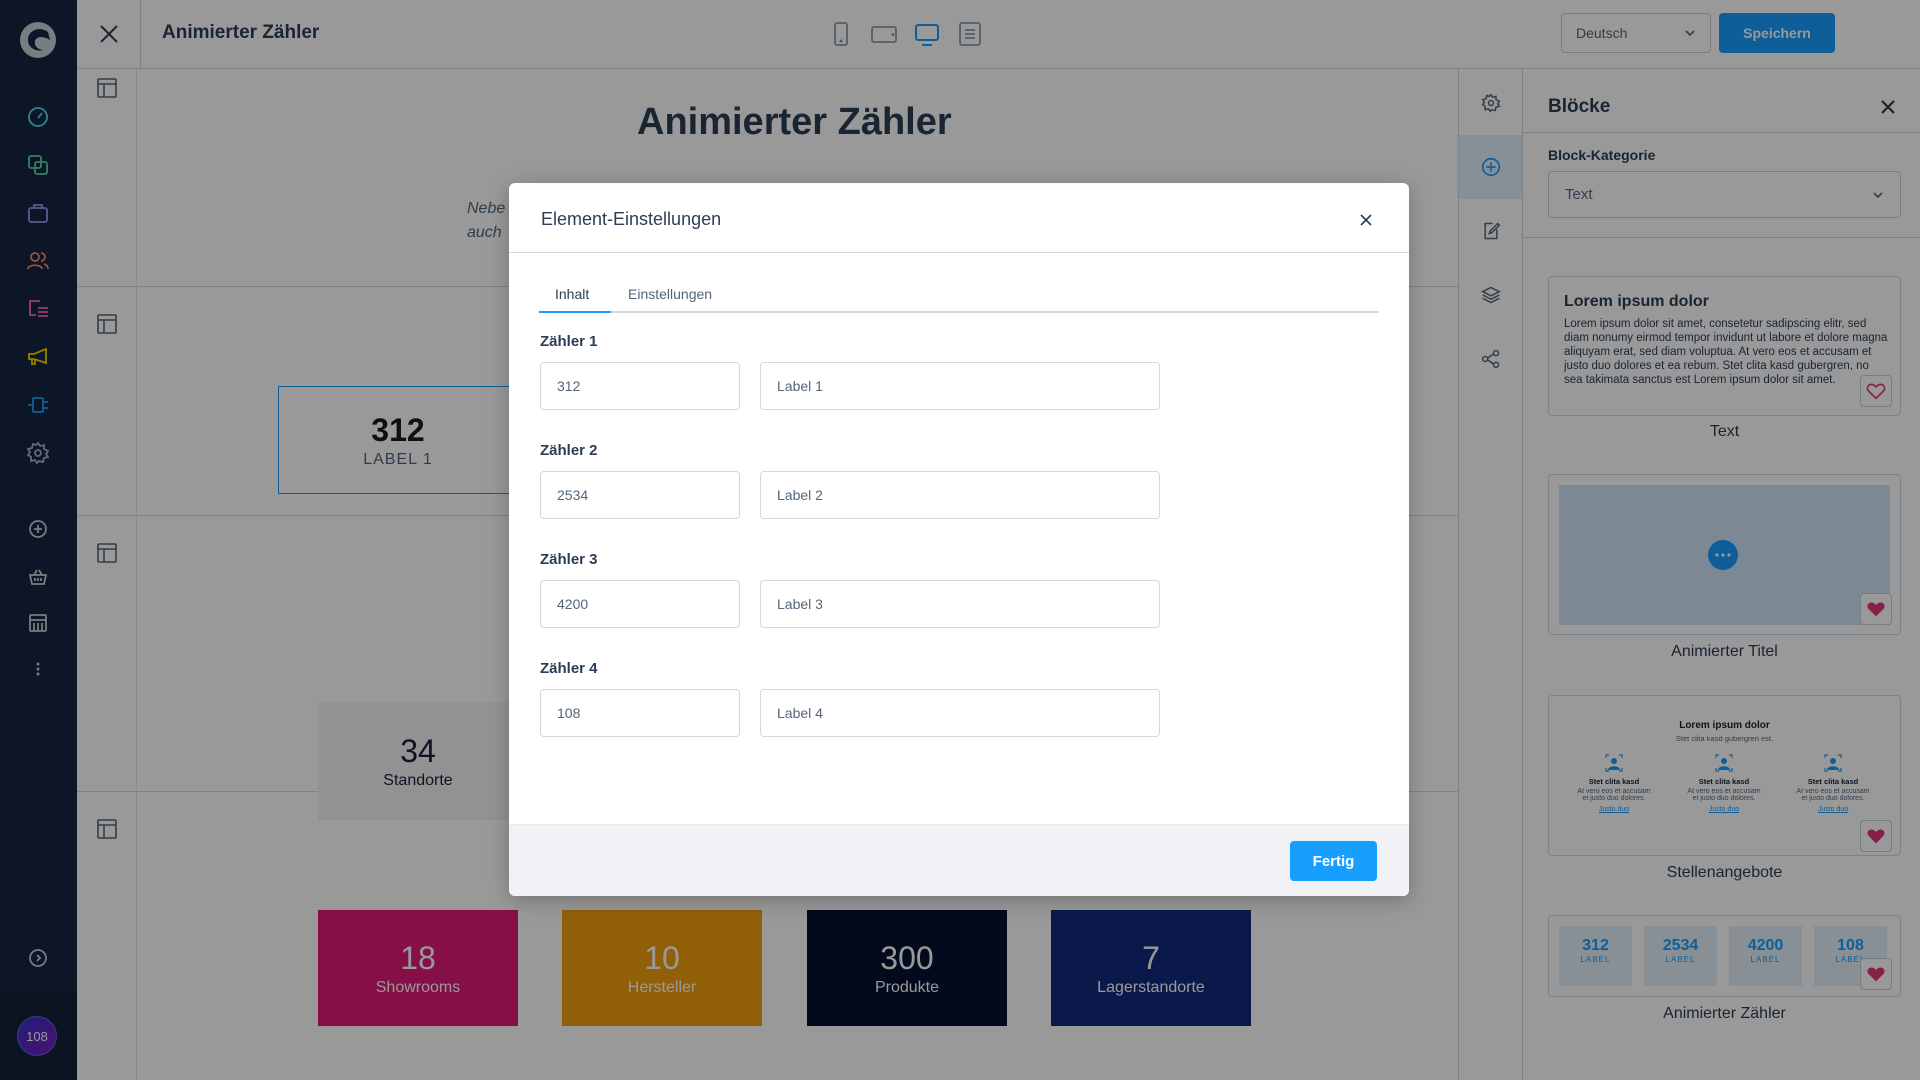 The width and height of the screenshot is (1920, 1080). I want to click on counter-4-label-input: Label 4, so click(960, 713).